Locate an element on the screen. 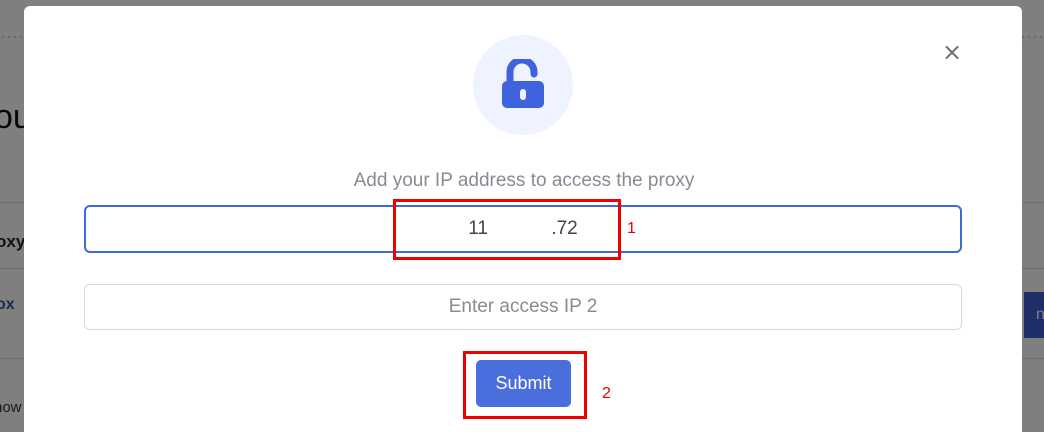 The width and height of the screenshot is (1044, 432). unlock-icon-badge is located at coordinates (523, 85).